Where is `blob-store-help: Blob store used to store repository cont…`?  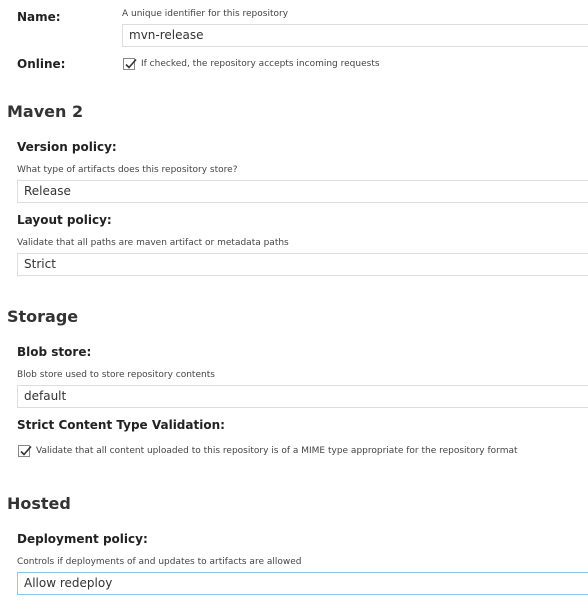 blob-store-help: Blob store used to store repository cont… is located at coordinates (116, 375).